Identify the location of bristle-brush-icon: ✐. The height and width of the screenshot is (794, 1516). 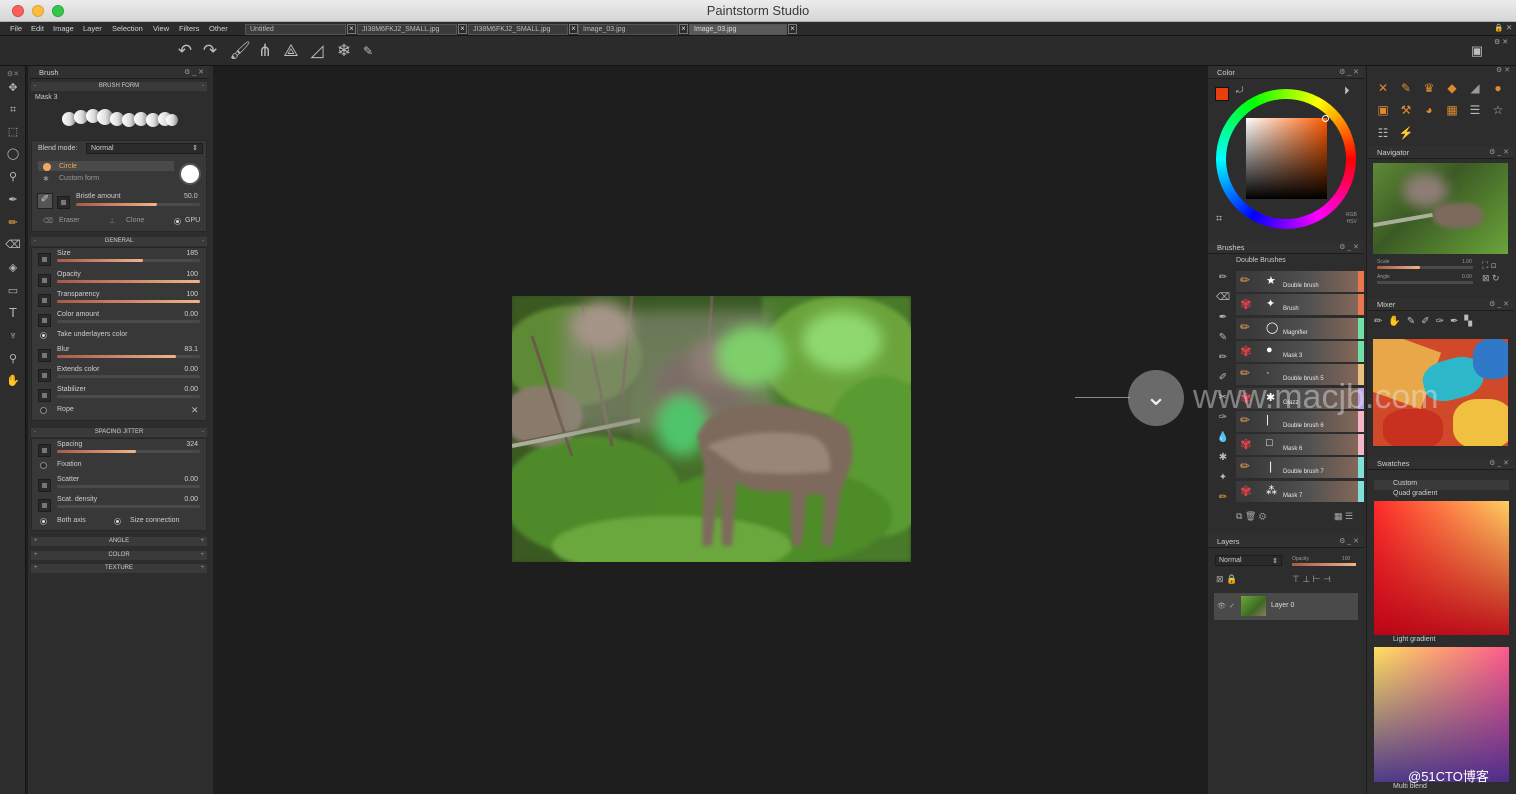
(45, 201).